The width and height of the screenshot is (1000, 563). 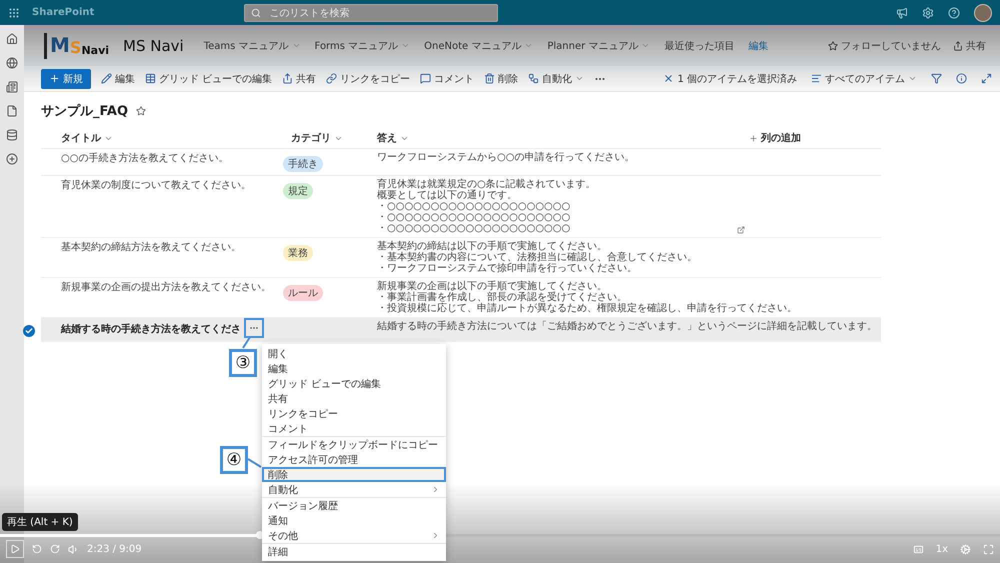 What do you see at coordinates (928, 12) in the screenshot?
I see `settings-icon` at bounding box center [928, 12].